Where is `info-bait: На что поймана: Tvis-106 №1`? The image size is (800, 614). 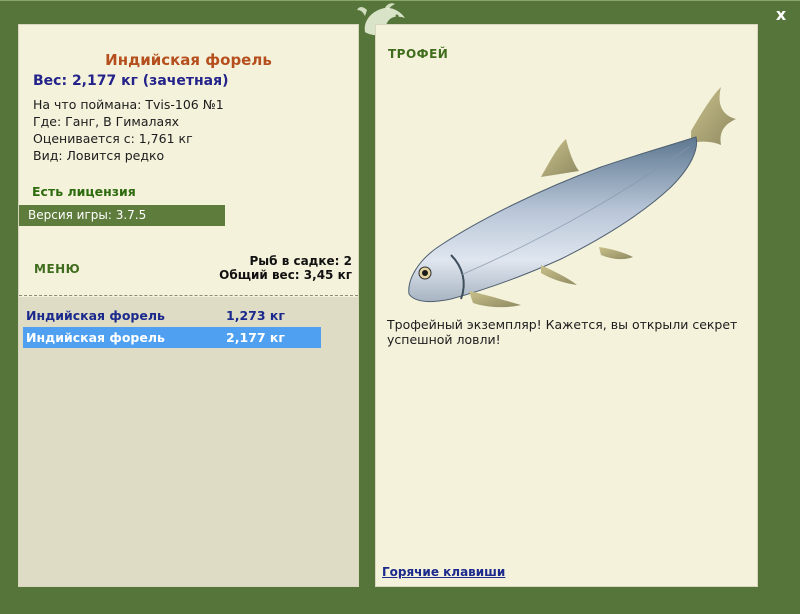
info-bait: На что поймана: Tvis-106 №1 is located at coordinates (128, 104).